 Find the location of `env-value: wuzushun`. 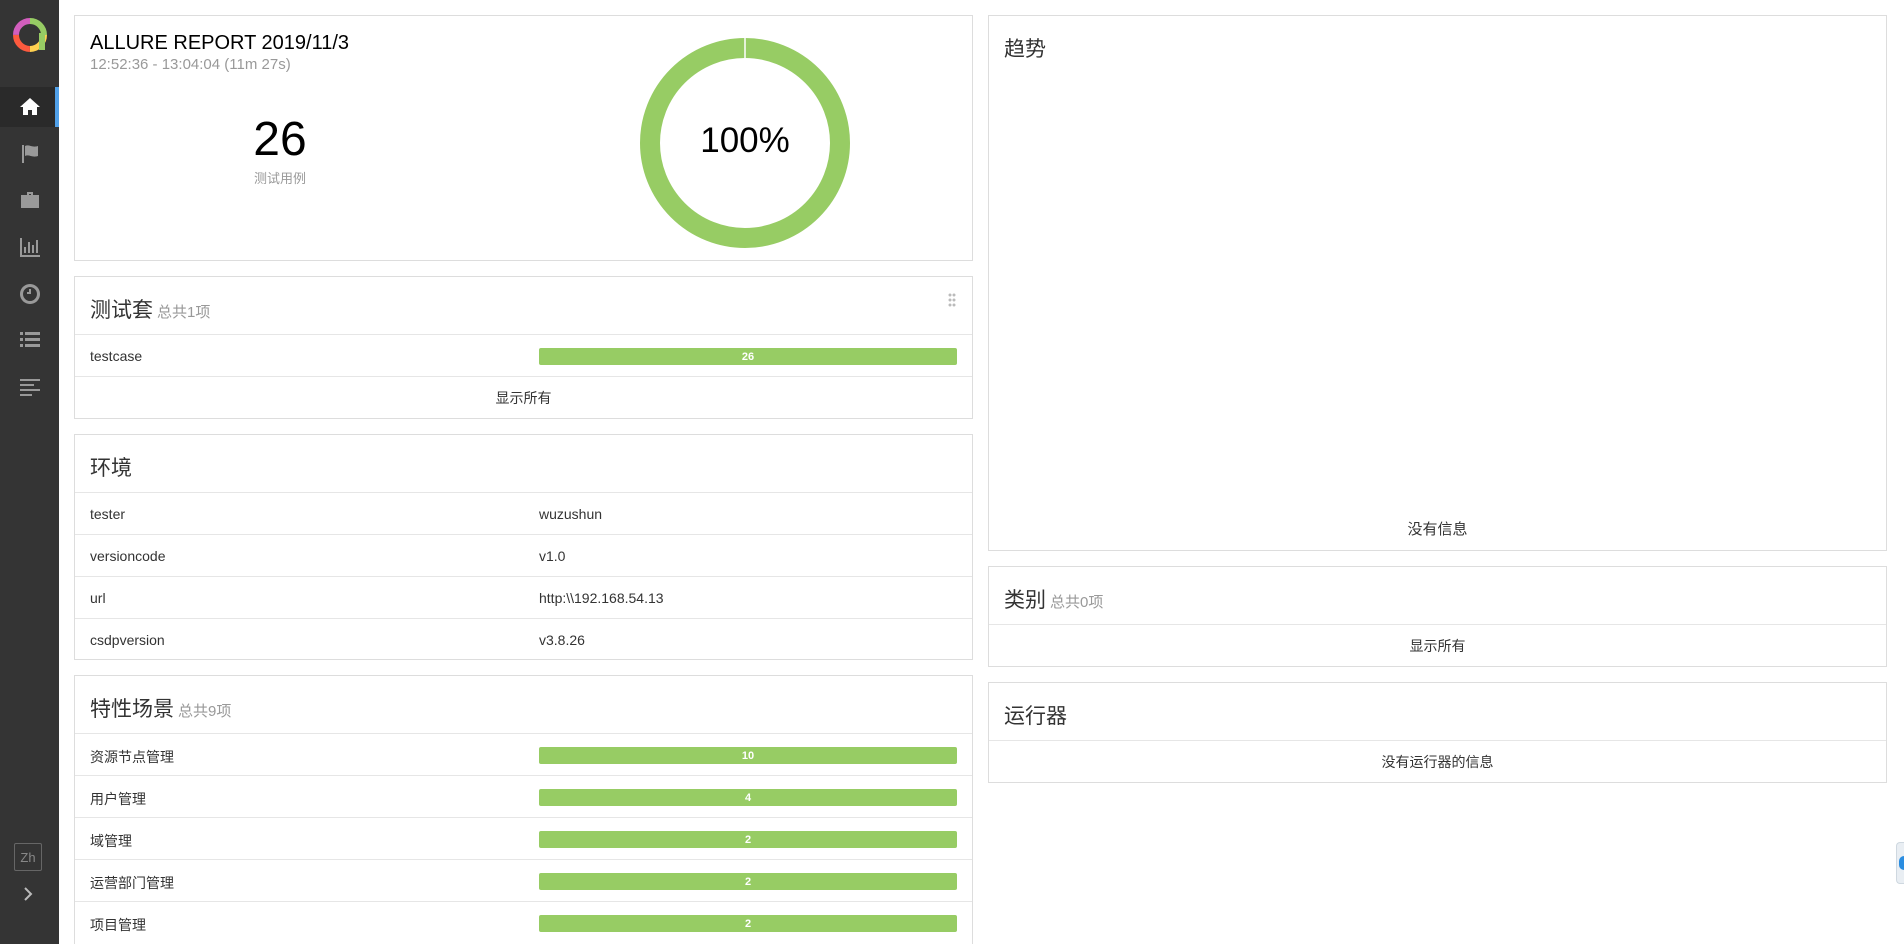

env-value: wuzushun is located at coordinates (571, 514).